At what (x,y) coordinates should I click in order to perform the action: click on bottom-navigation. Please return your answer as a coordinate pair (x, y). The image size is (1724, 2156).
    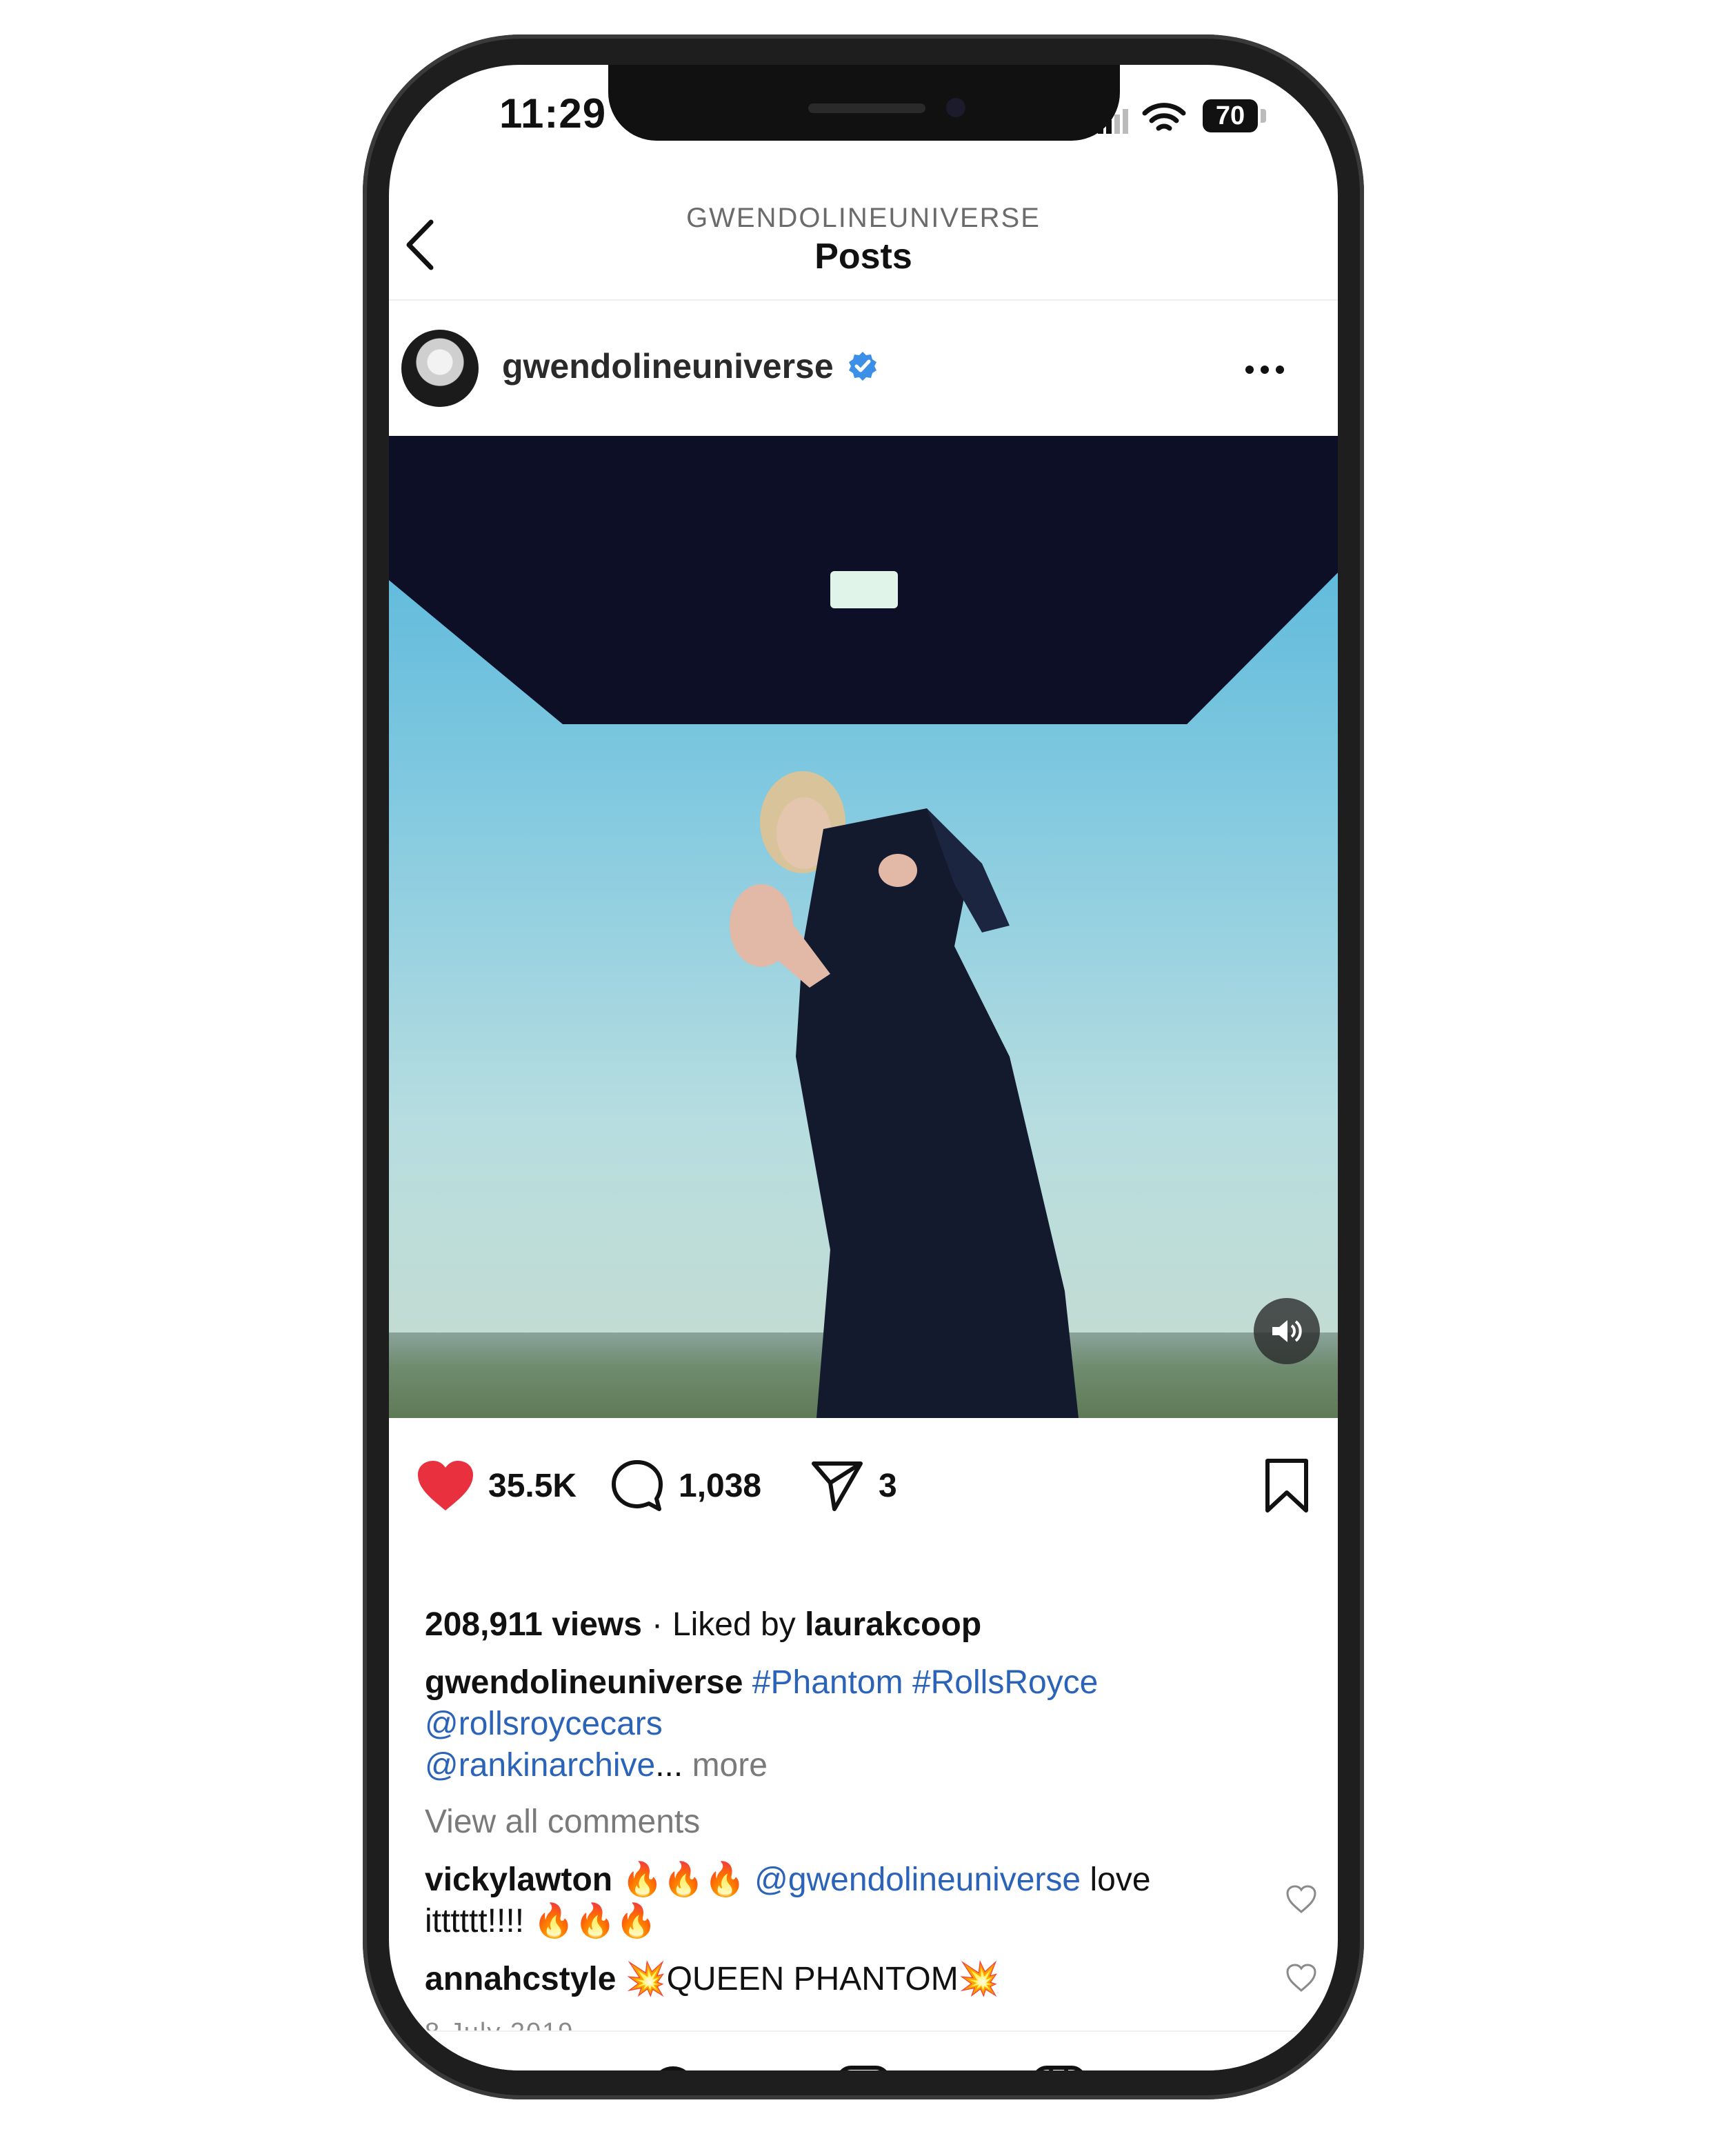
    Looking at the image, I should click on (863, 2050).